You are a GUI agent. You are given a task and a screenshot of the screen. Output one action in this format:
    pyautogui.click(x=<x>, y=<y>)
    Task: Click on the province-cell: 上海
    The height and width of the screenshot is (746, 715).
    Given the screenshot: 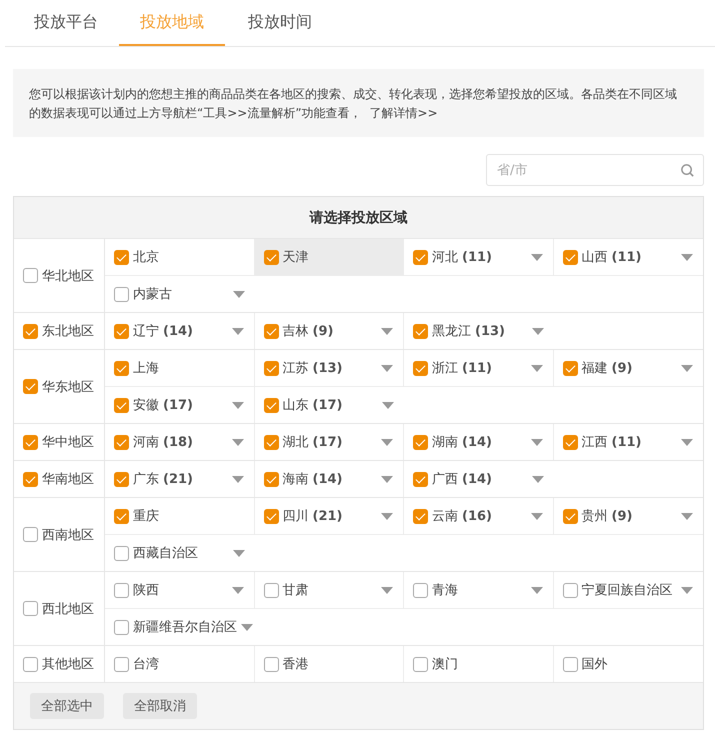 What is the action you would take?
    pyautogui.click(x=179, y=368)
    